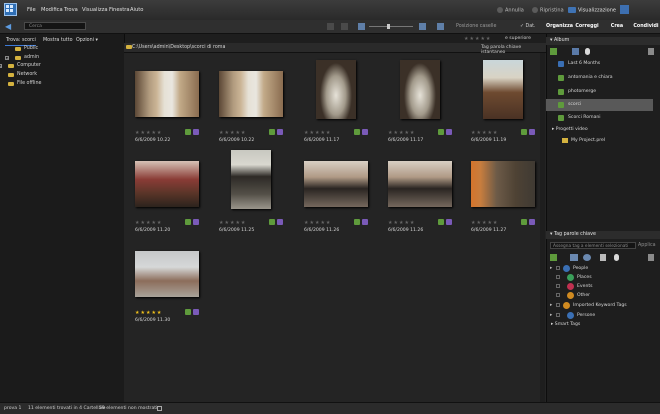 The width and height of the screenshot is (660, 414). Describe the element at coordinates (617, 26) in the screenshot. I see `tab-crea: Crea` at that location.